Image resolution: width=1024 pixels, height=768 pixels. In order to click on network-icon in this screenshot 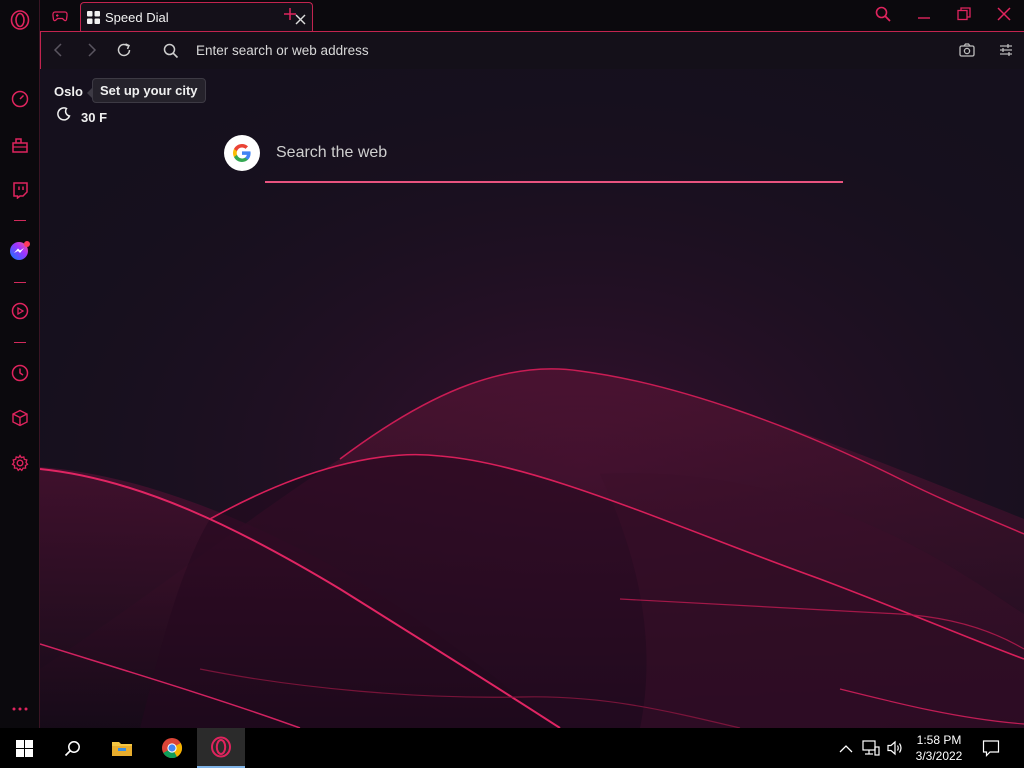, I will do `click(871, 750)`.